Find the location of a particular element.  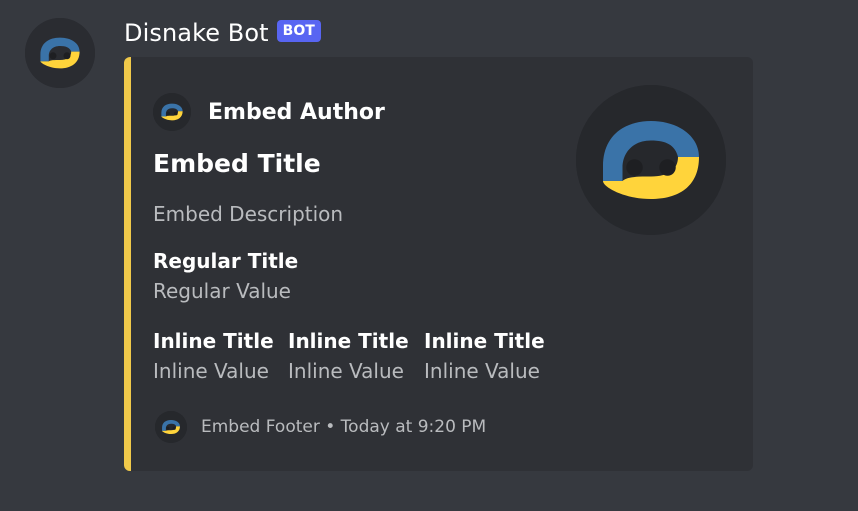

field-name: Regular Title is located at coordinates (226, 261).